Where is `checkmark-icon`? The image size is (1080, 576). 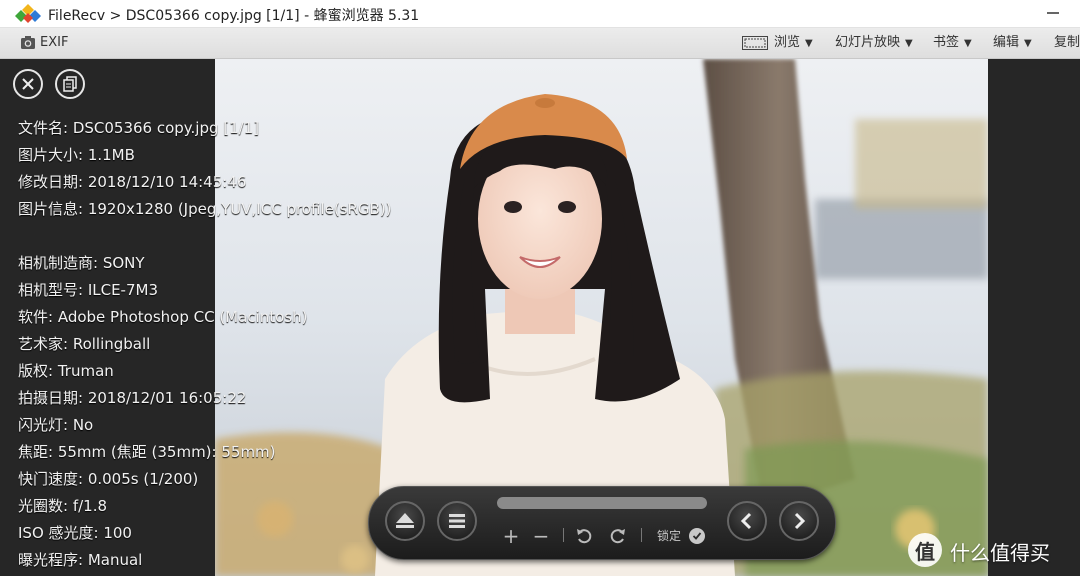 checkmark-icon is located at coordinates (697, 536).